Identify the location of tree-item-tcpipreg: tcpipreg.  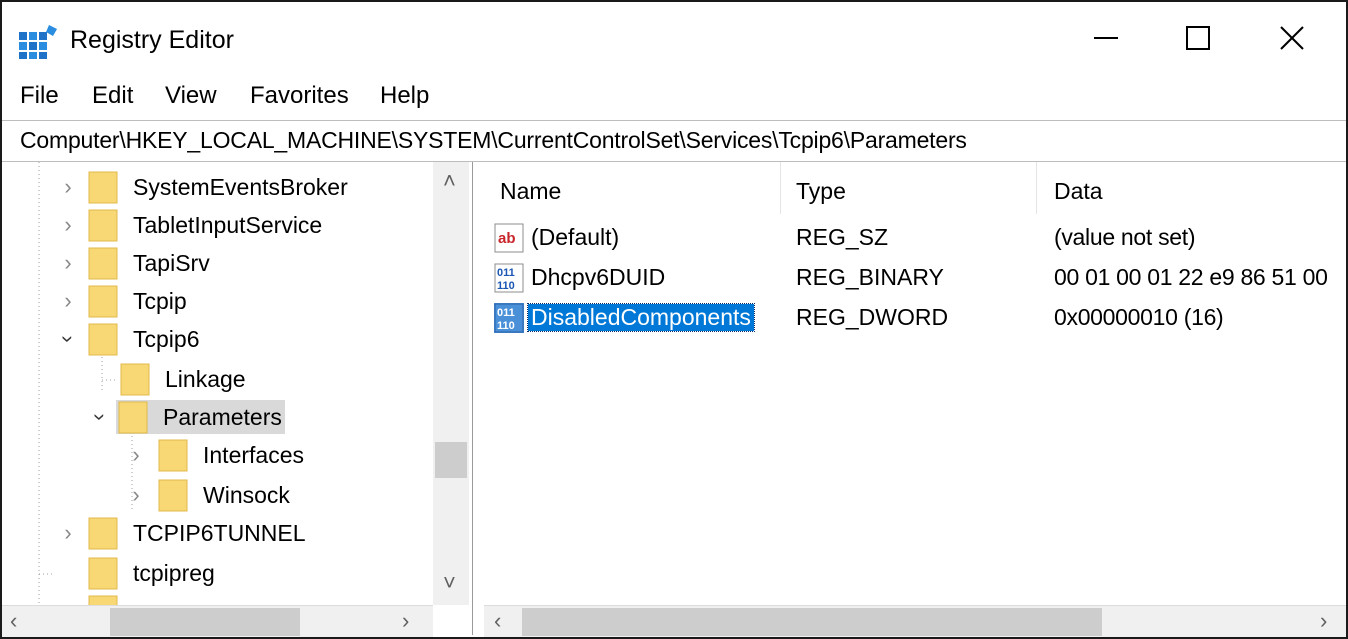
(153, 573).